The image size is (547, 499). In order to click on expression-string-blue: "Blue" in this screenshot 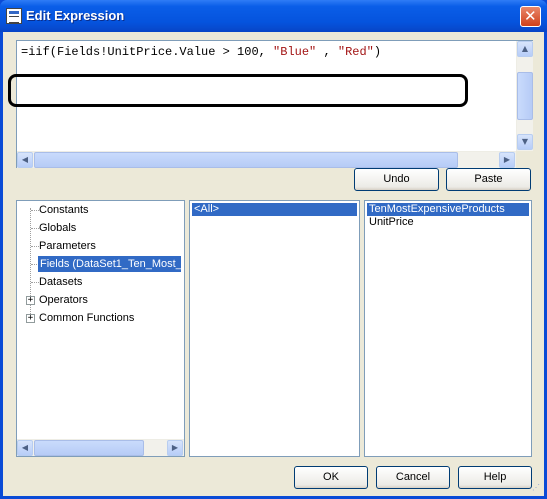, I will do `click(295, 52)`.